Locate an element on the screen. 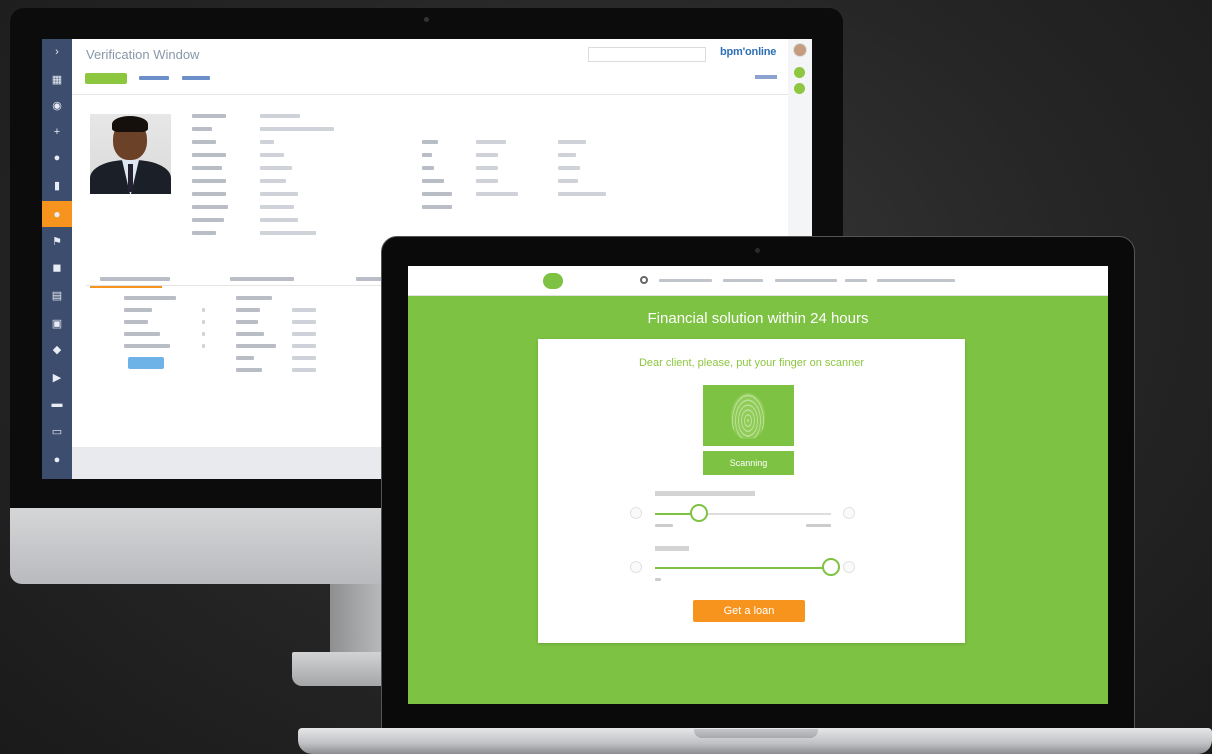  avatar is located at coordinates (800, 50).